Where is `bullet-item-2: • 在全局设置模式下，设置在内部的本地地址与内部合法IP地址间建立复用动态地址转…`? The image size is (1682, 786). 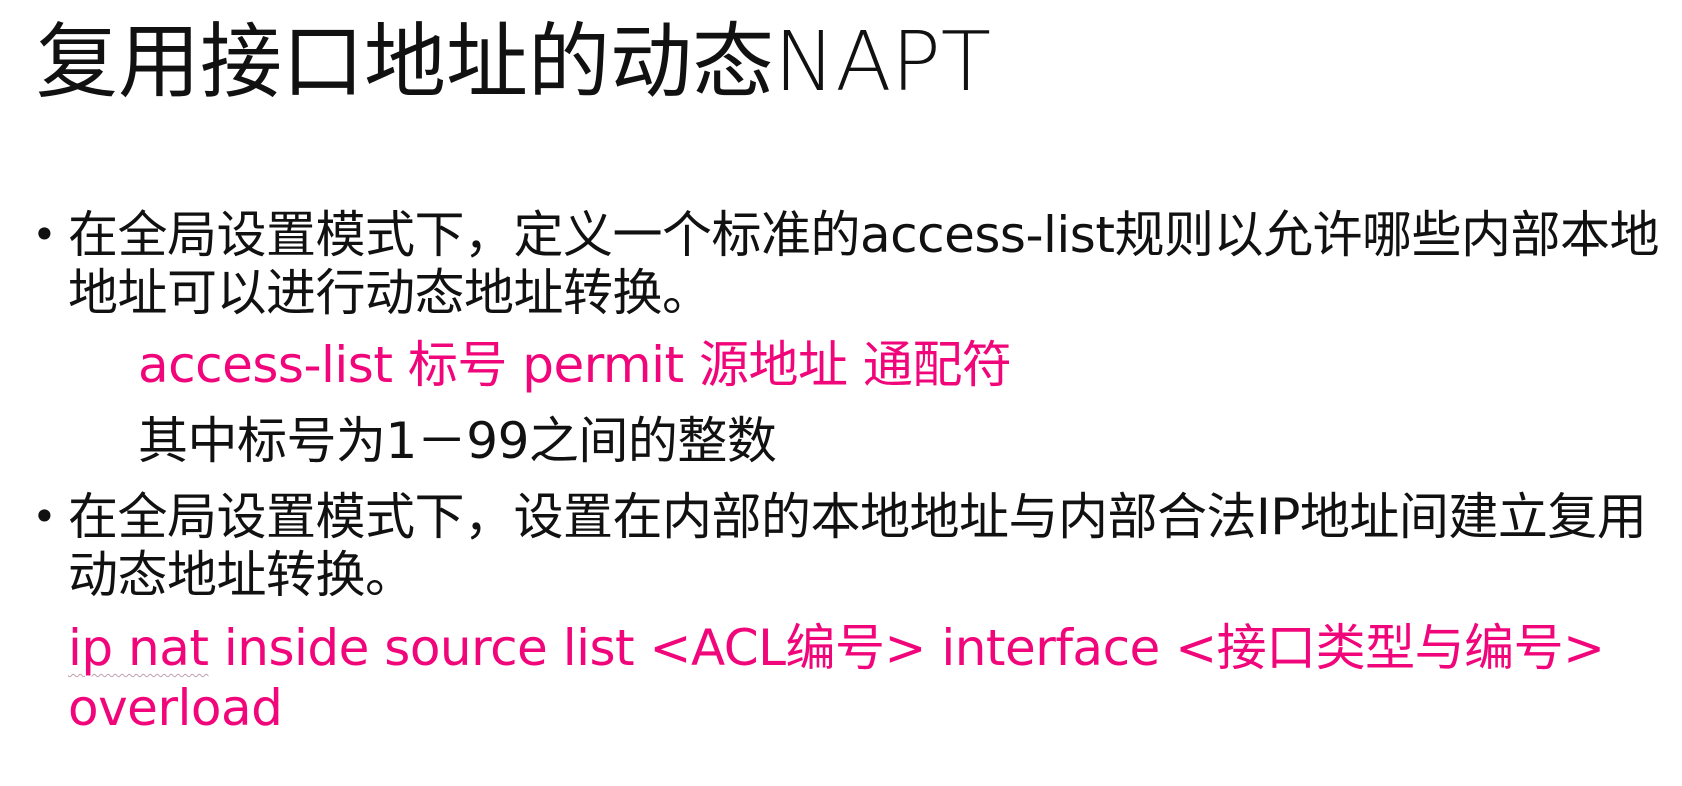 bullet-item-2: • 在全局设置模式下，设置在内部的本地地址与内部合法IP地址间建立复用动态地址转… is located at coordinates (850, 546).